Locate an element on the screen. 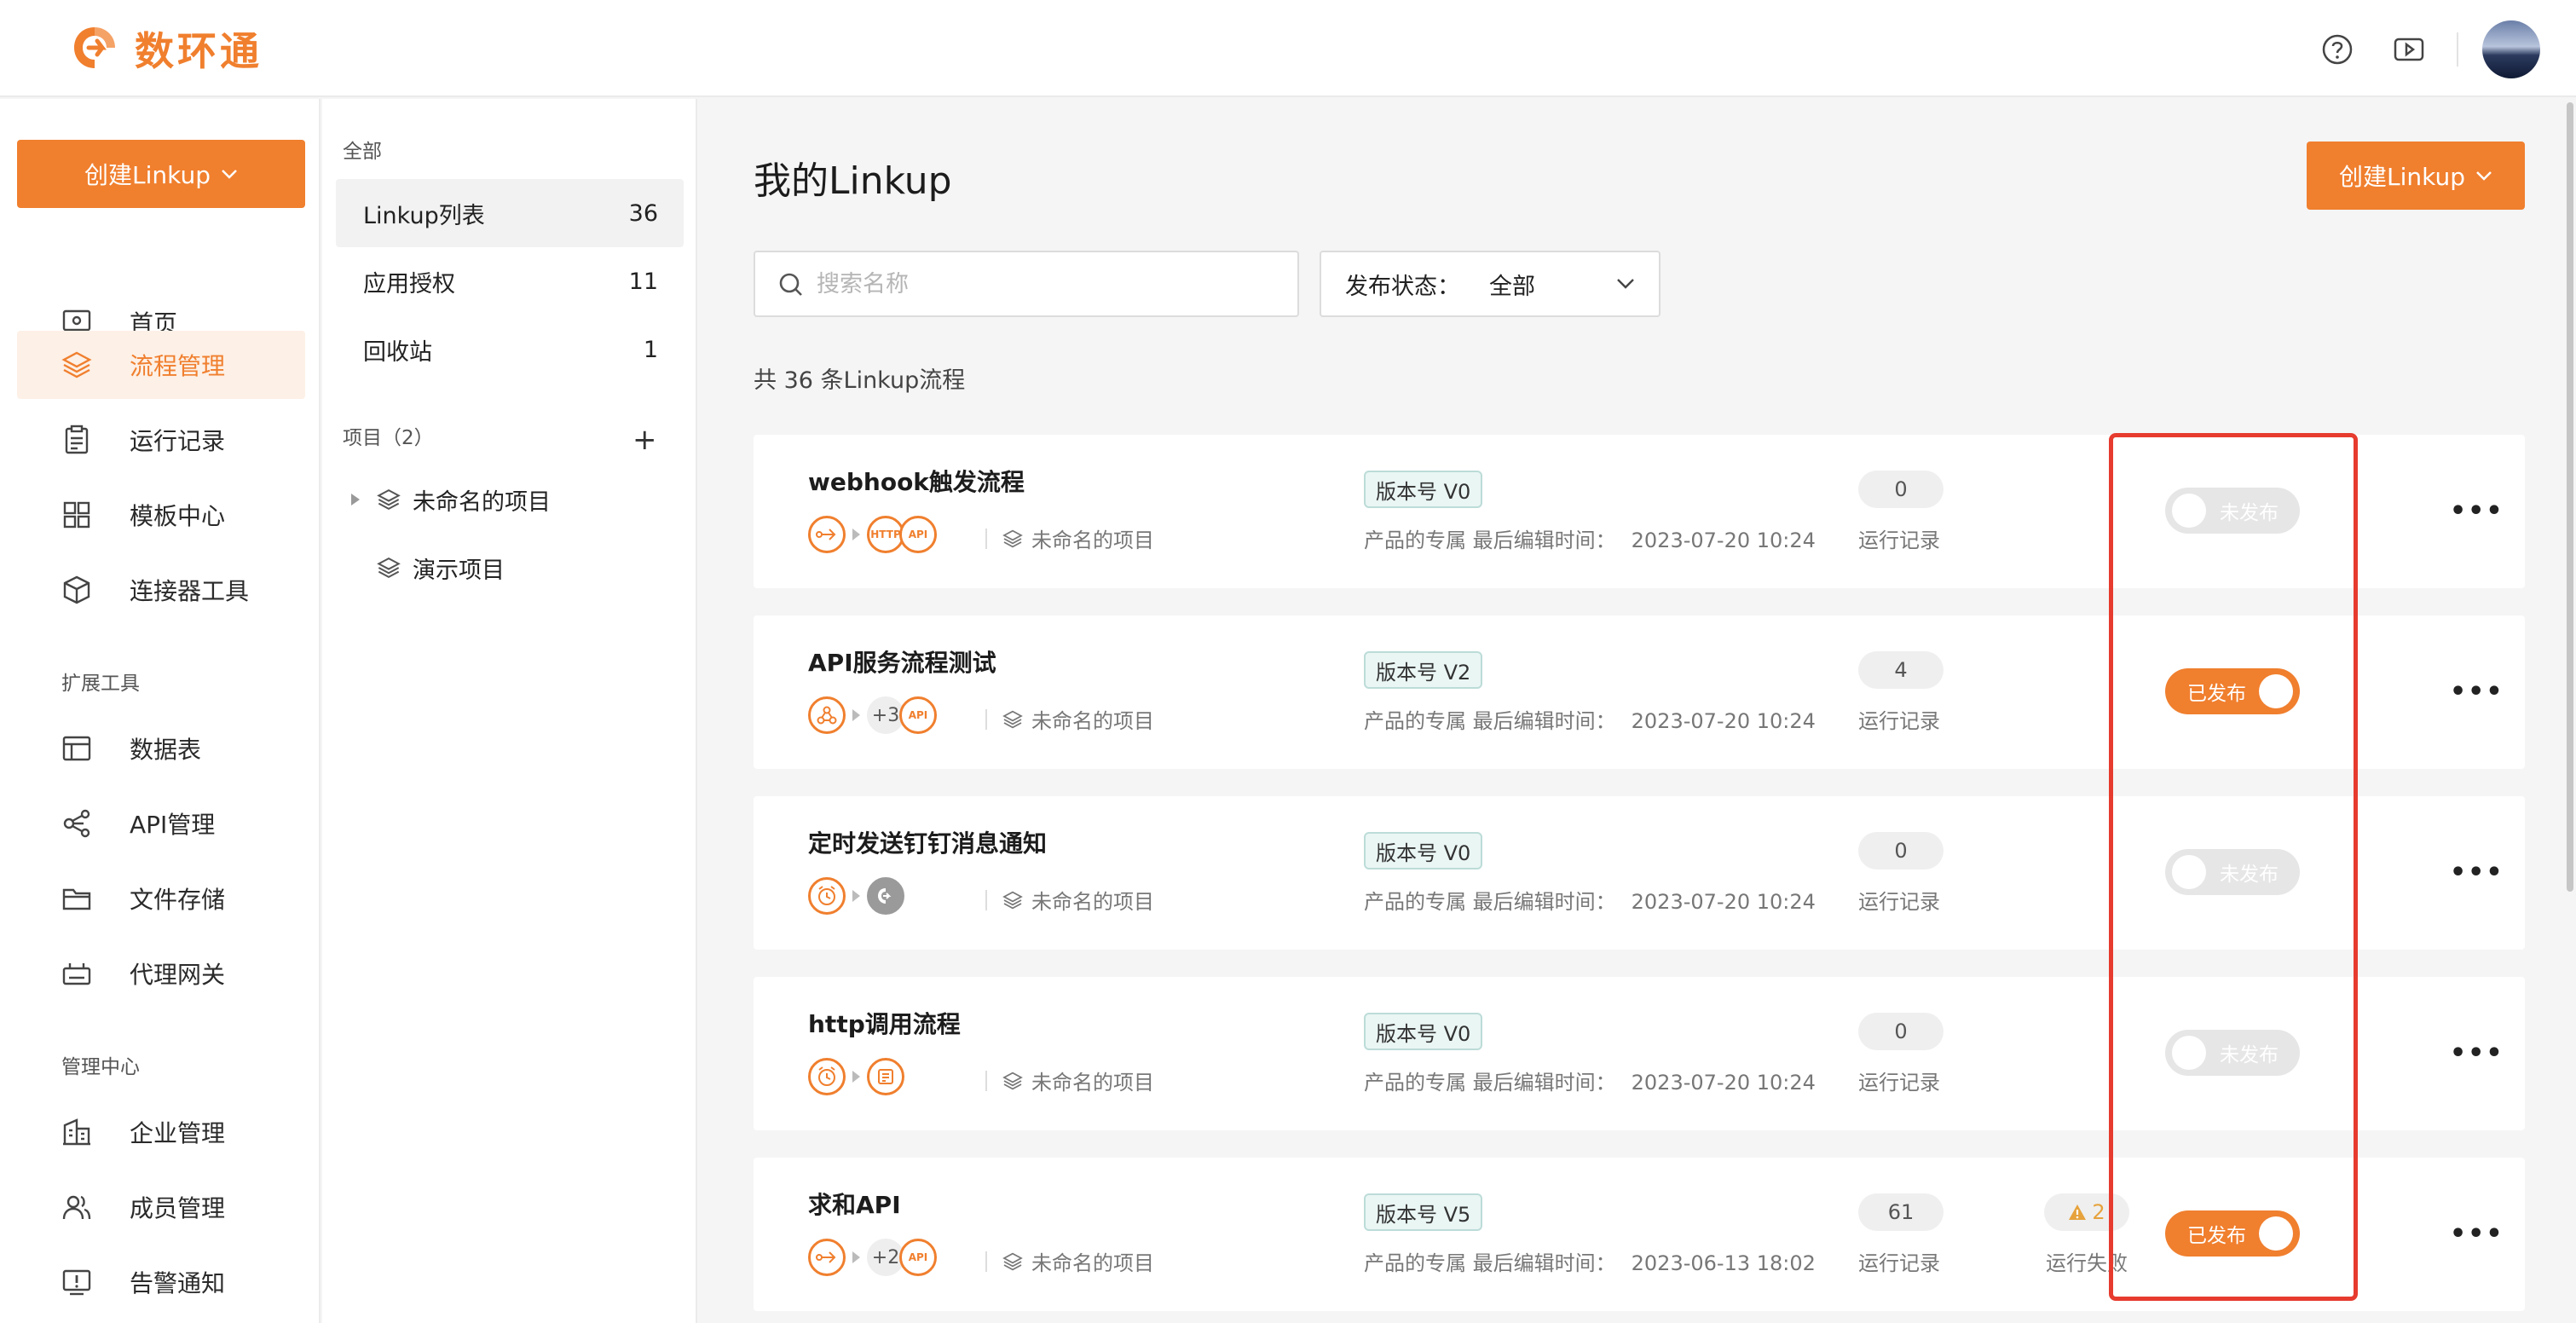 Image resolution: width=2576 pixels, height=1323 pixels. fail-count: 2 is located at coordinates (2098, 1212).